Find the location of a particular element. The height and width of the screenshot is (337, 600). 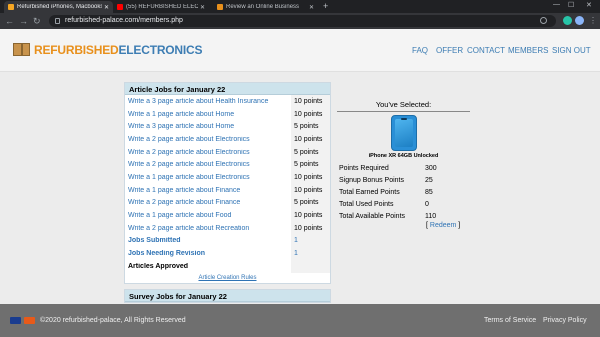

maximize-button: ☐ is located at coordinates (571, 5).